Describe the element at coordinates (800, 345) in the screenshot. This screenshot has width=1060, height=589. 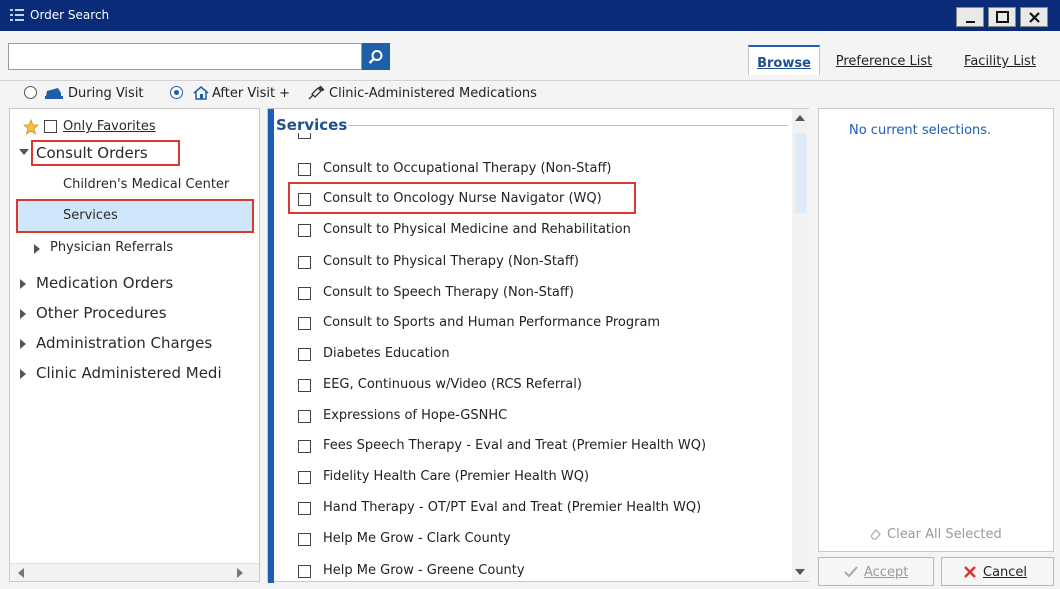
I see `vertical-scrollbar` at that location.